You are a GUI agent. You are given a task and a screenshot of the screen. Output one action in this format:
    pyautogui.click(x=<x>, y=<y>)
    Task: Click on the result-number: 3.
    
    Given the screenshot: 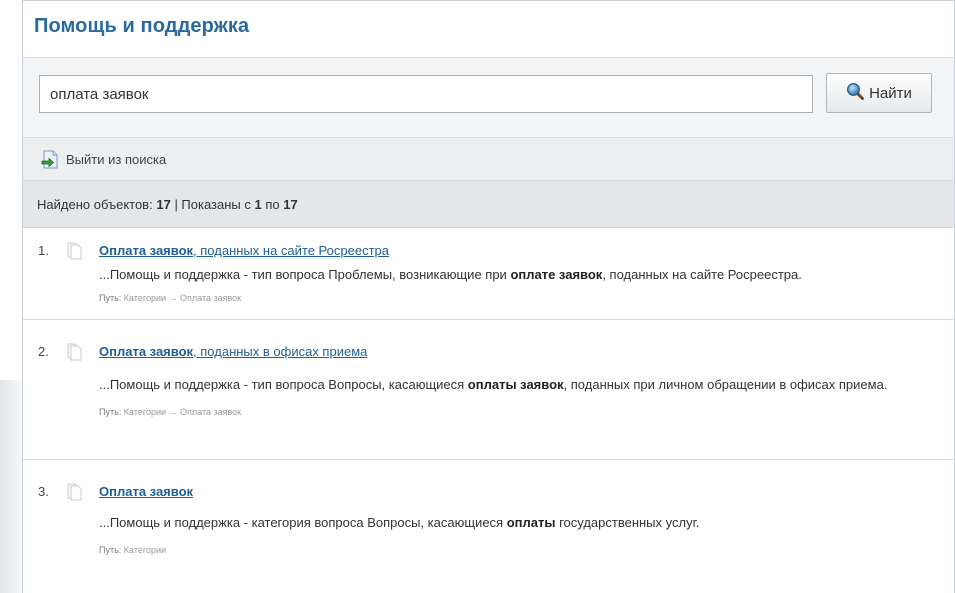 What is the action you would take?
    pyautogui.click(x=43, y=491)
    